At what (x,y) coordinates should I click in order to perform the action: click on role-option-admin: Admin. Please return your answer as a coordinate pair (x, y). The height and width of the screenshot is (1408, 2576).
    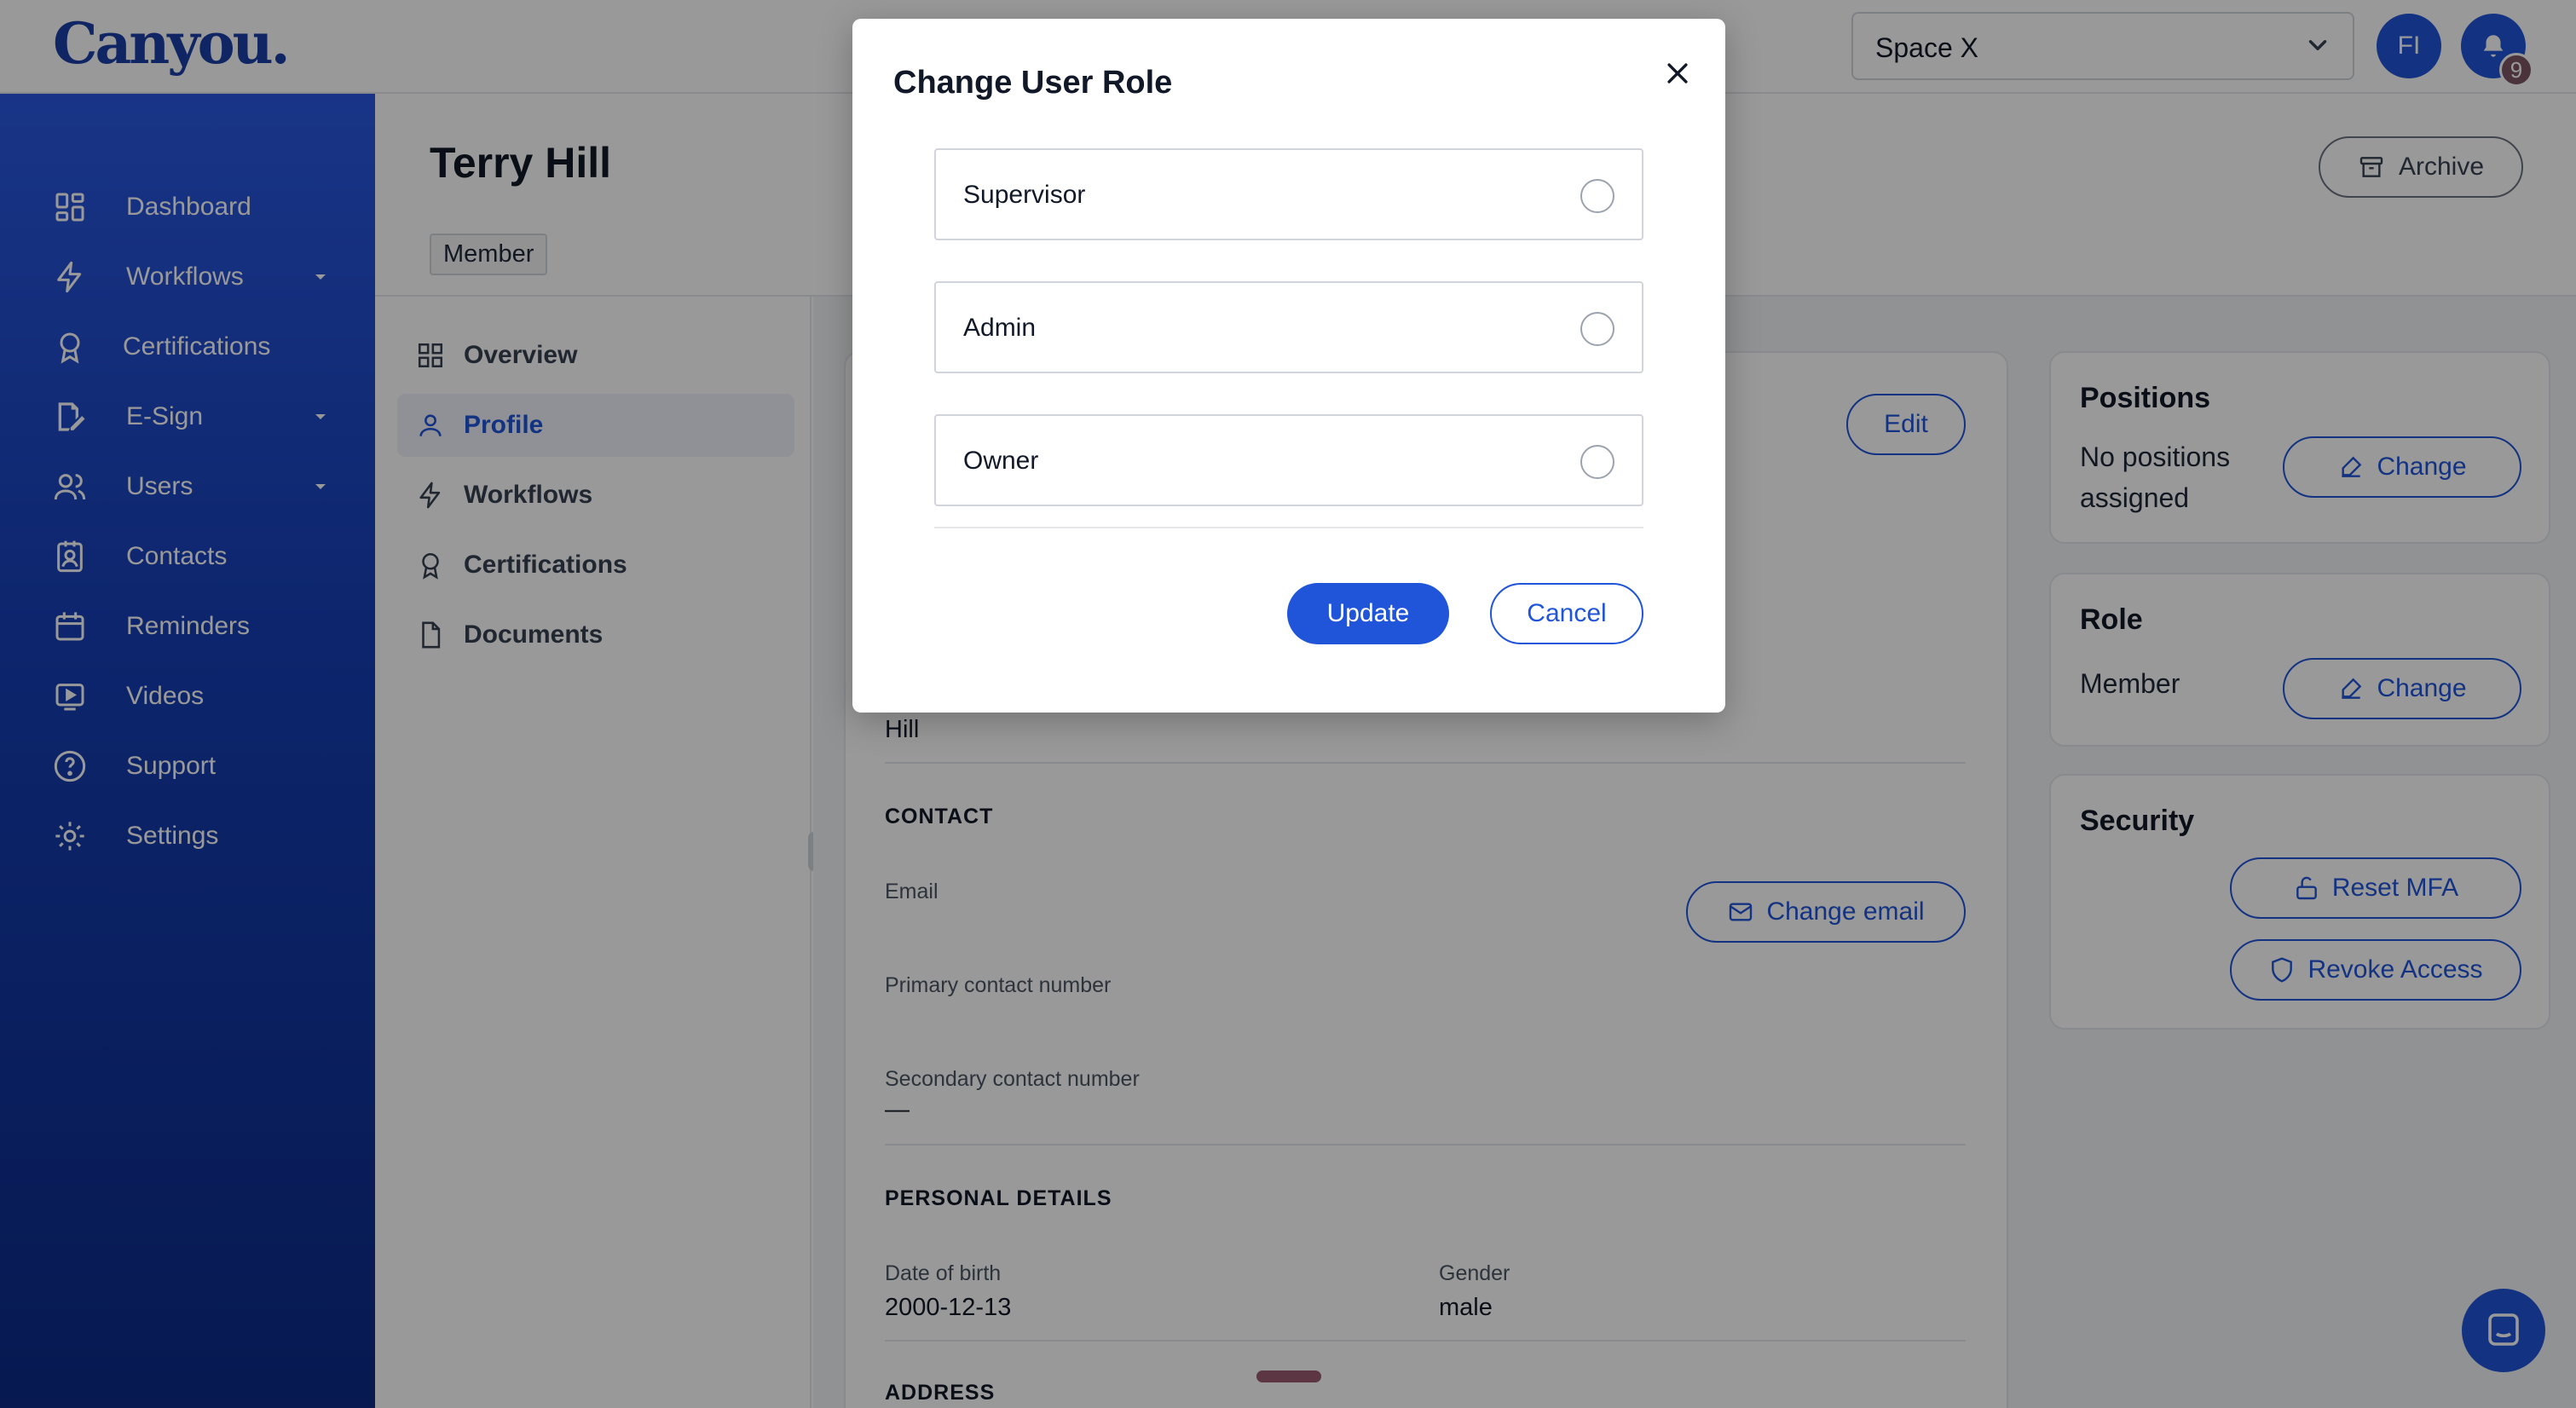
    Looking at the image, I should click on (1288, 327).